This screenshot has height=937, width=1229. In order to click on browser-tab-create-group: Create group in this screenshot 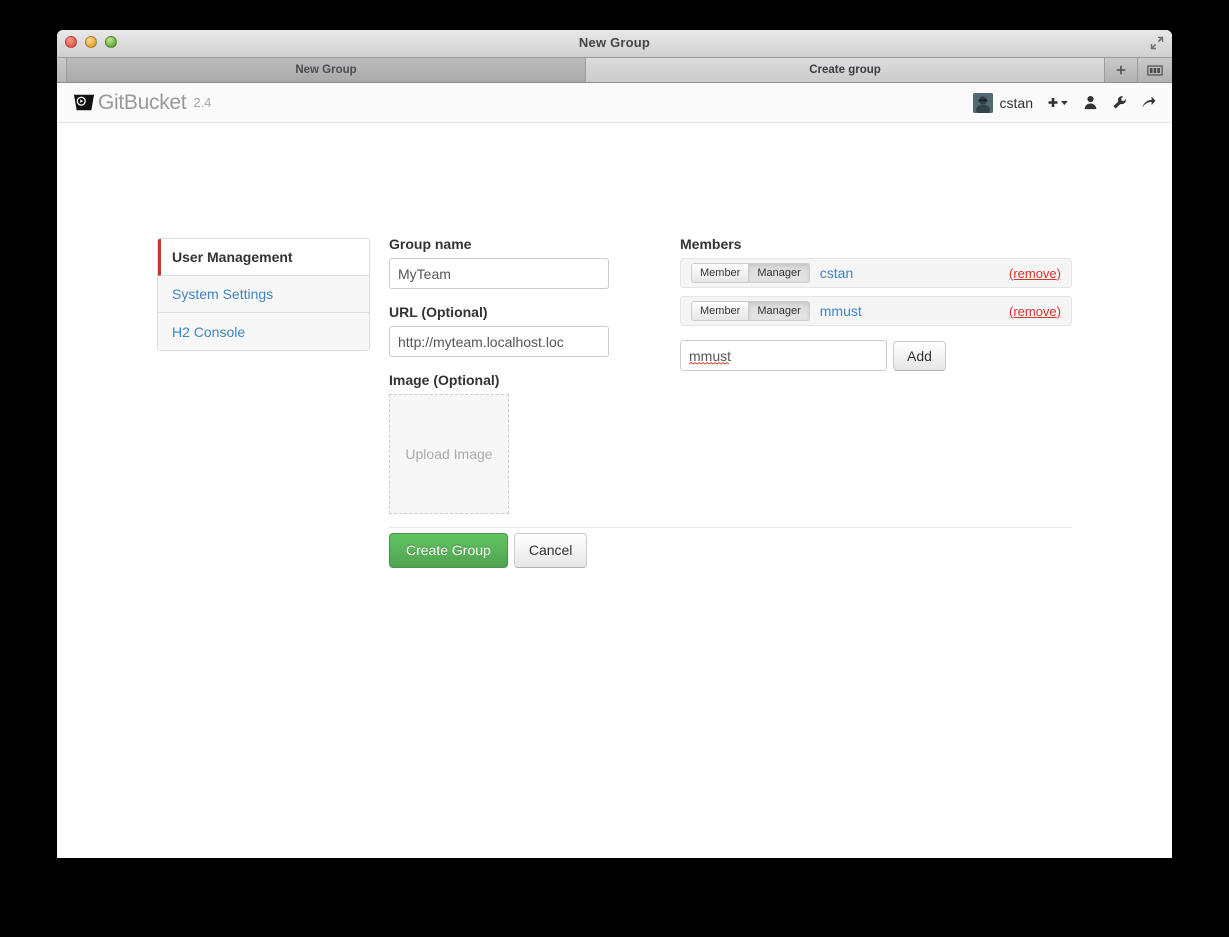, I will do `click(845, 70)`.